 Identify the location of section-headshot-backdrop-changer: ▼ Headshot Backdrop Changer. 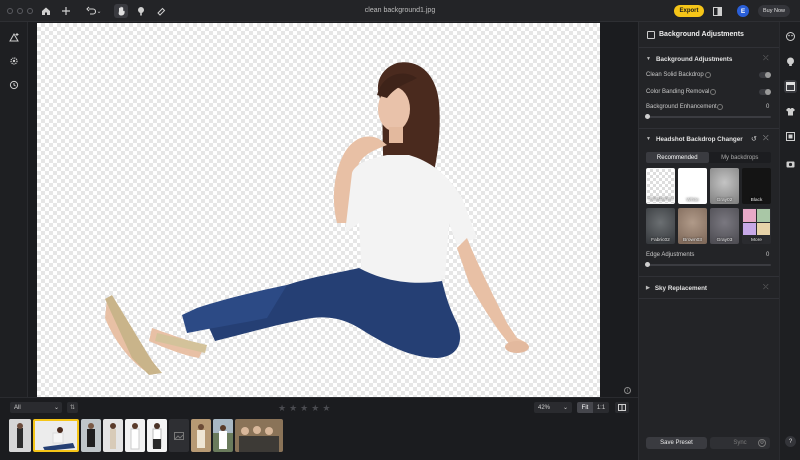
(709, 139).